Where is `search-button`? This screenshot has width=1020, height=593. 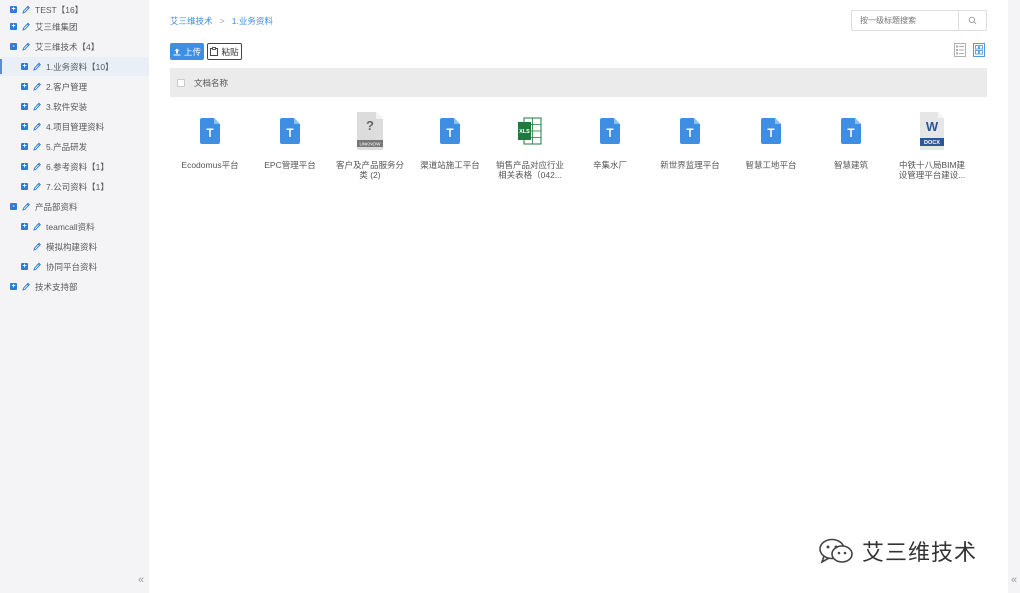 search-button is located at coordinates (972, 20).